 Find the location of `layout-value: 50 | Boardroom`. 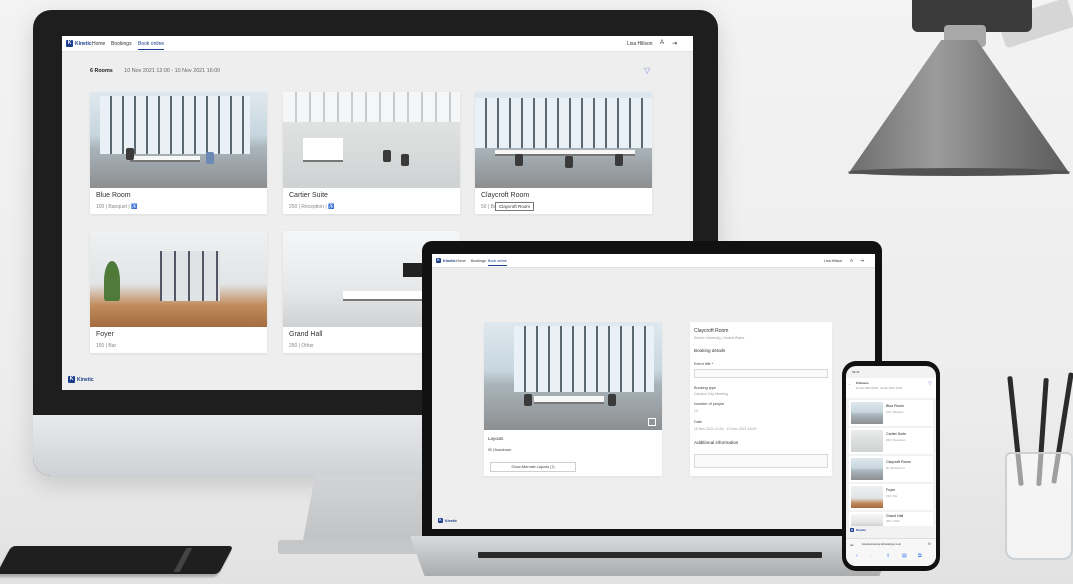

layout-value: 50 | Boardroom is located at coordinates (500, 450).